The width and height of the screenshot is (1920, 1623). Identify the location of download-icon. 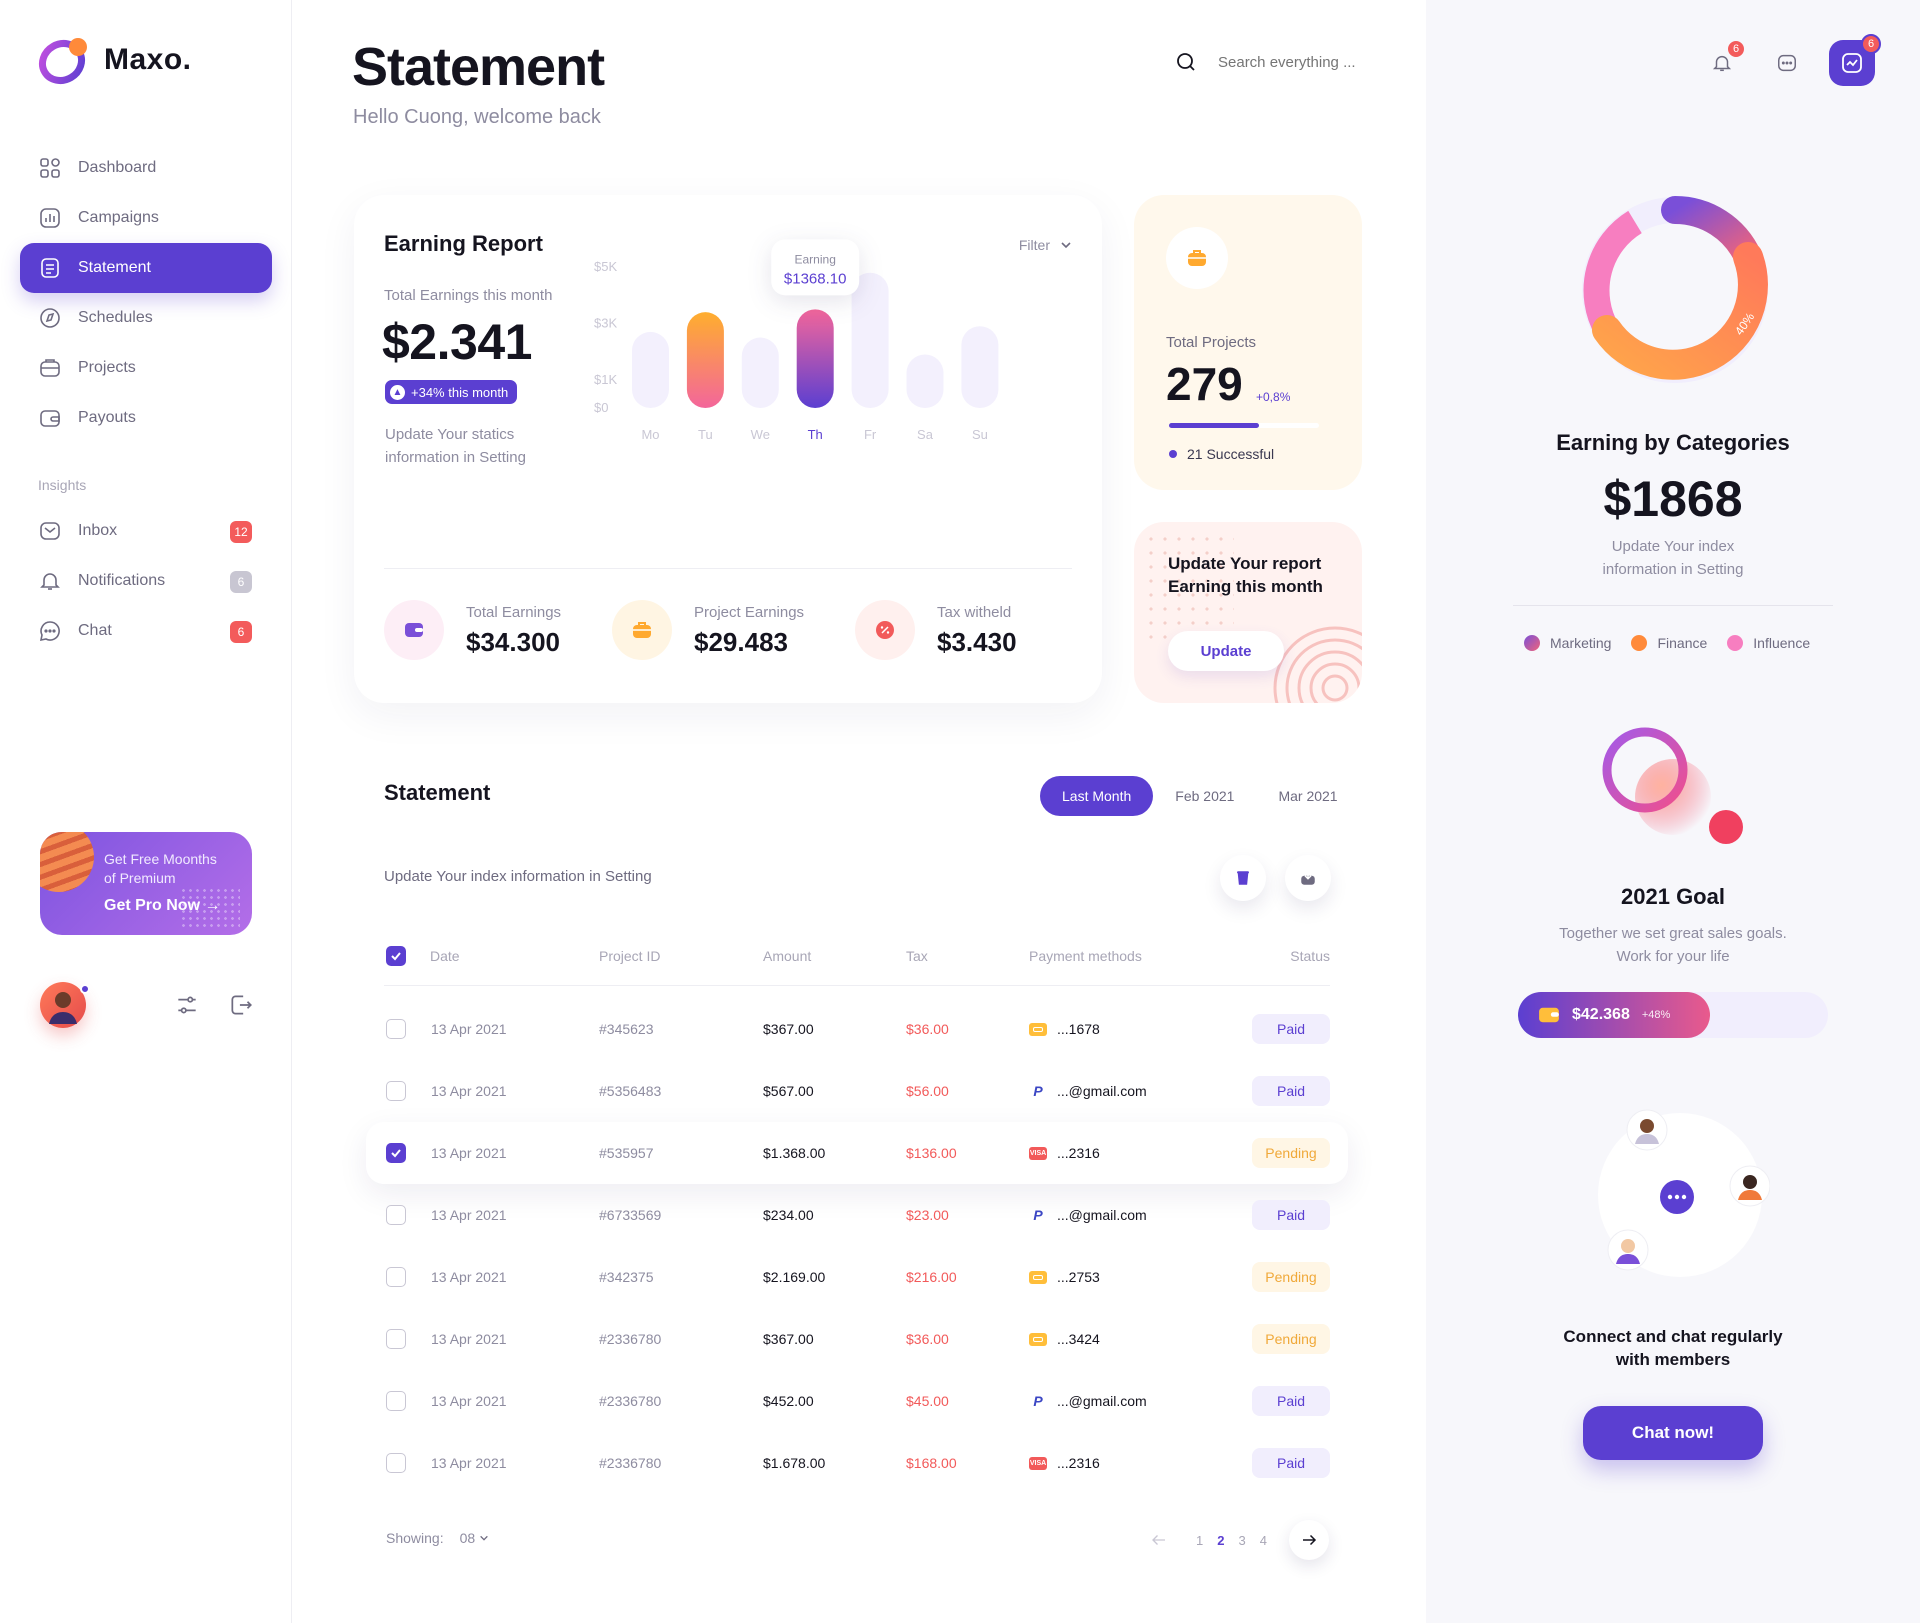
(1308, 878).